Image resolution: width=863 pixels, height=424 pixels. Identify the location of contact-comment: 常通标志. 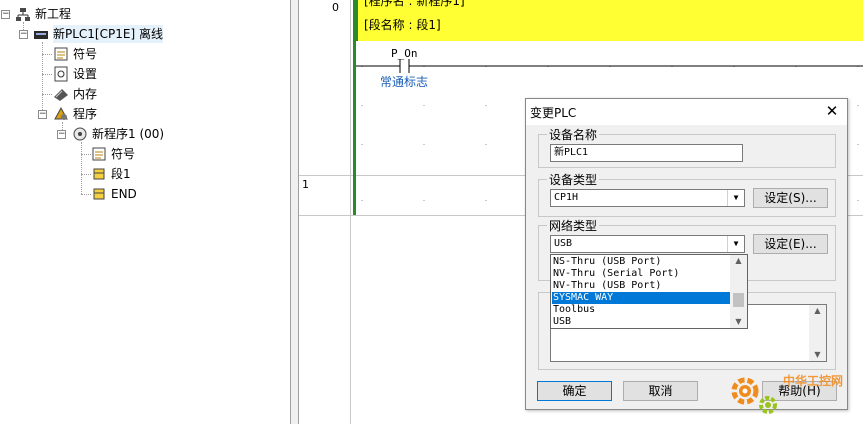
(404, 82).